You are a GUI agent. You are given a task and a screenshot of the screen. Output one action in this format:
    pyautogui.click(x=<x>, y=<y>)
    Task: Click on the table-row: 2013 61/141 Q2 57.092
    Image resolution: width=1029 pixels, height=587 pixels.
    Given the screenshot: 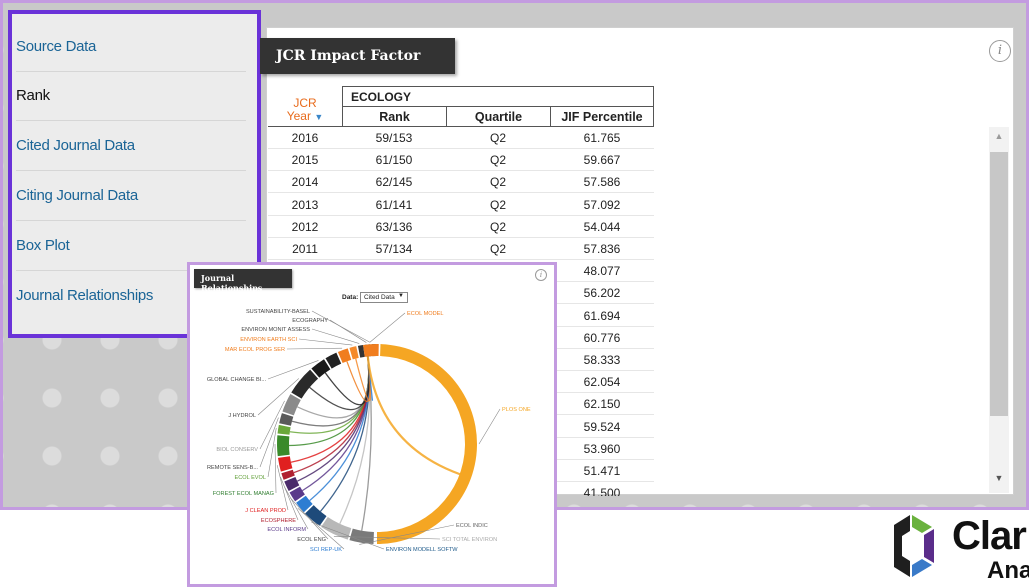 What is the action you would take?
    pyautogui.click(x=461, y=205)
    